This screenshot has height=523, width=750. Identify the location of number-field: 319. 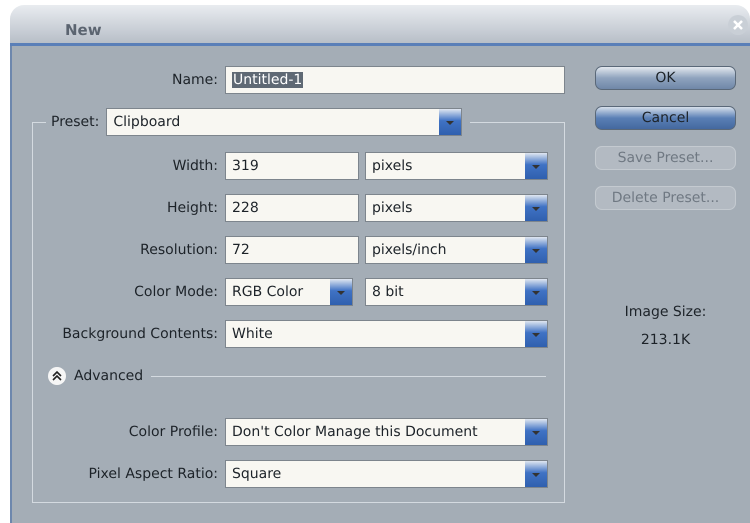
(292, 166).